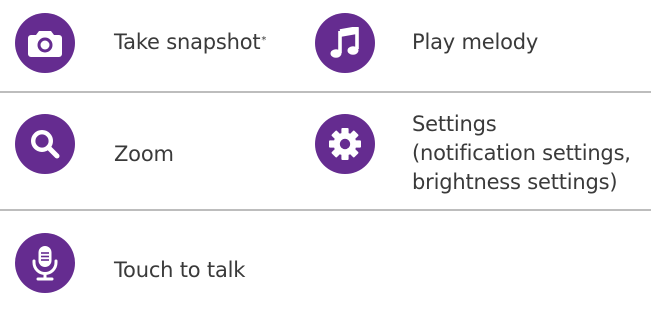  I want to click on settings-button, so click(345, 144).